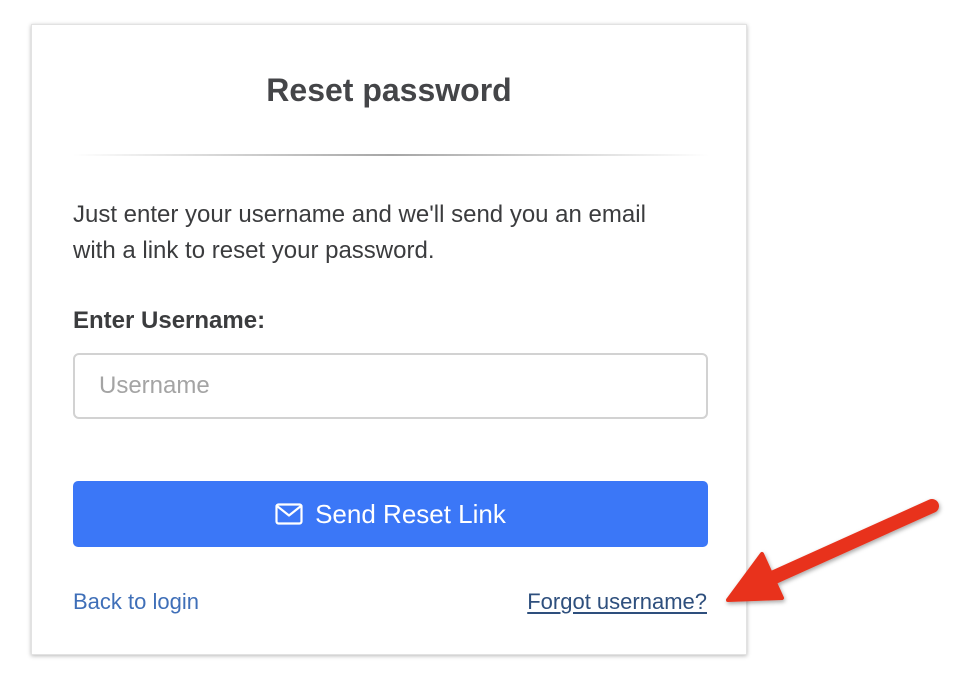 This screenshot has height=684, width=980. What do you see at coordinates (410, 513) in the screenshot?
I see `send-button-label: Send Reset Link` at bounding box center [410, 513].